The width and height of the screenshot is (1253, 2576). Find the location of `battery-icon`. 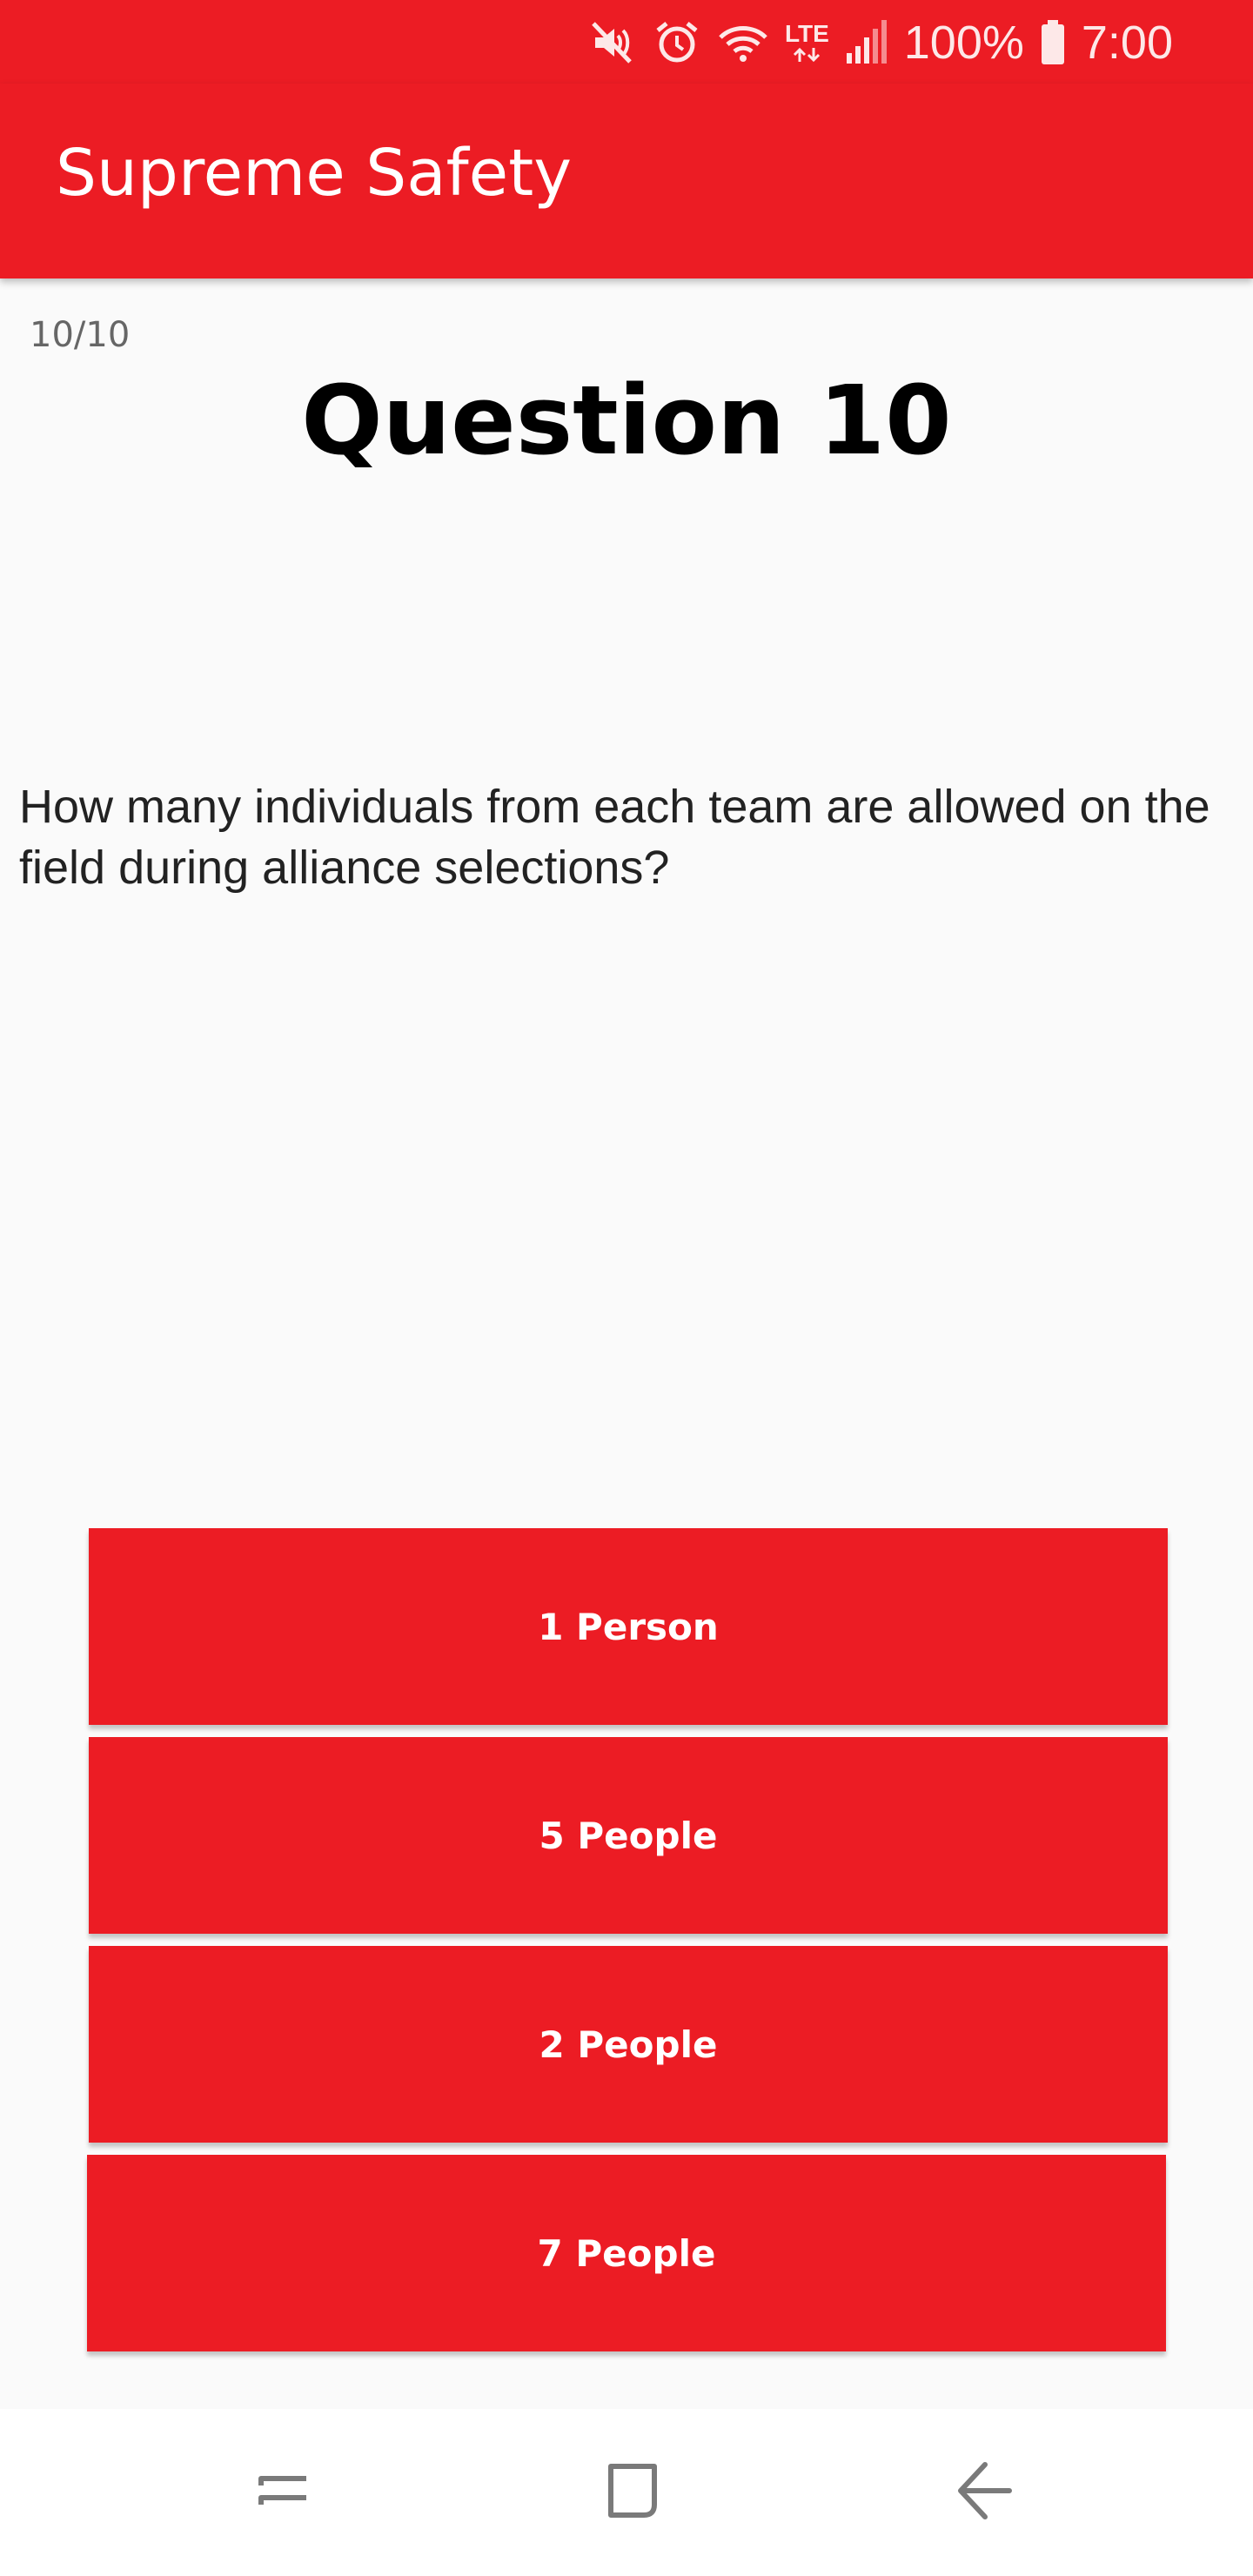

battery-icon is located at coordinates (1053, 43).